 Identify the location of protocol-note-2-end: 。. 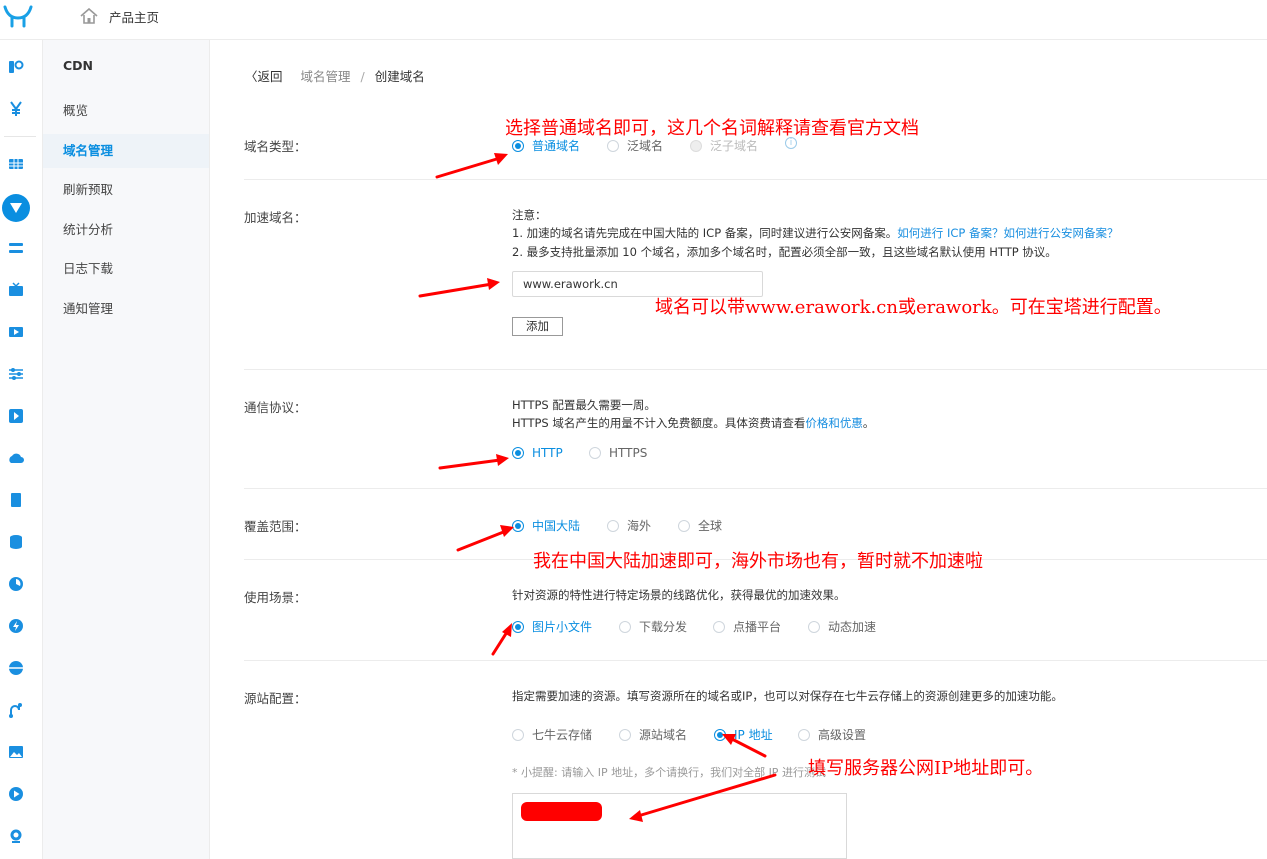
(868, 423).